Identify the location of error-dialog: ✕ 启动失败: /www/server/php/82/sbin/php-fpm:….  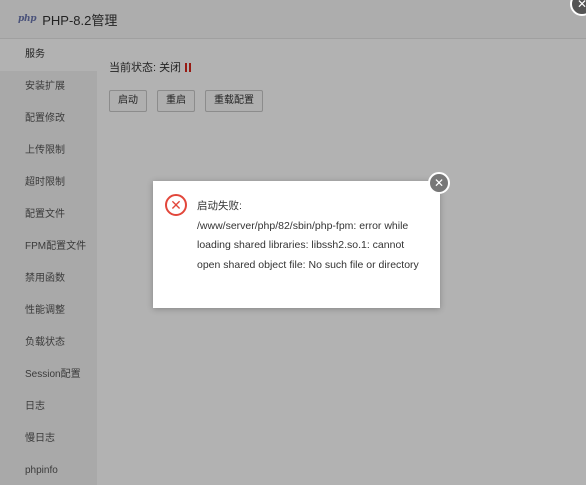
(296, 244).